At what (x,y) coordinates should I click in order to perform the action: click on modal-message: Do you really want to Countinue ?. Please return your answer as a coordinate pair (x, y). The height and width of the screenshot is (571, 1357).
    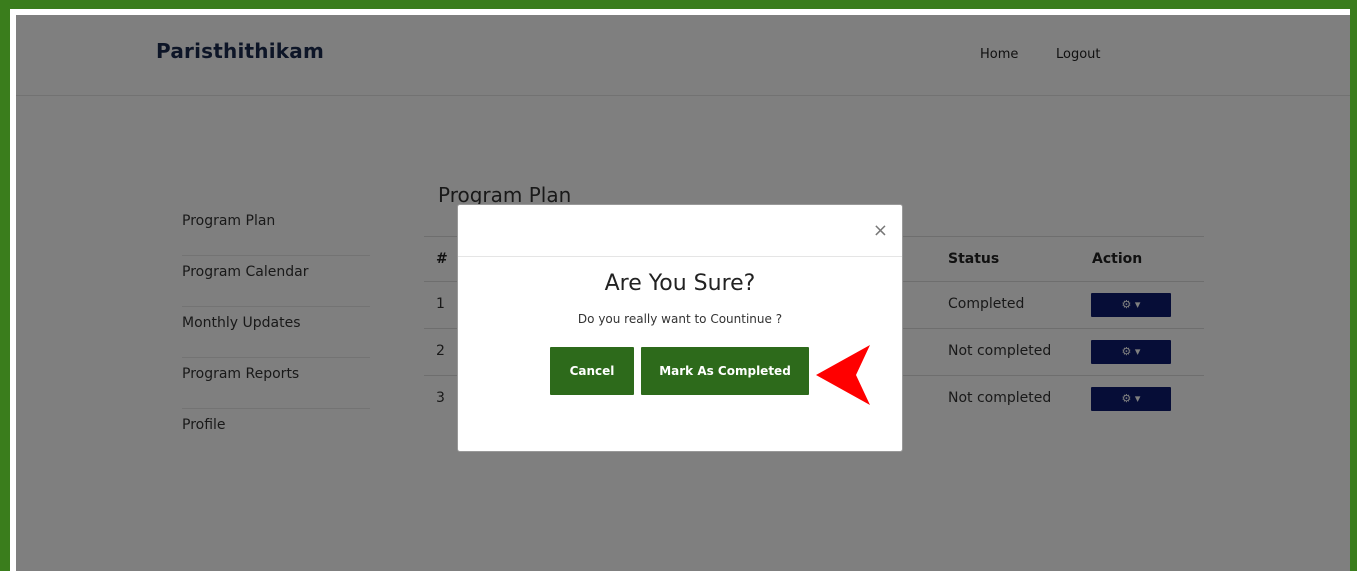
    Looking at the image, I should click on (680, 319).